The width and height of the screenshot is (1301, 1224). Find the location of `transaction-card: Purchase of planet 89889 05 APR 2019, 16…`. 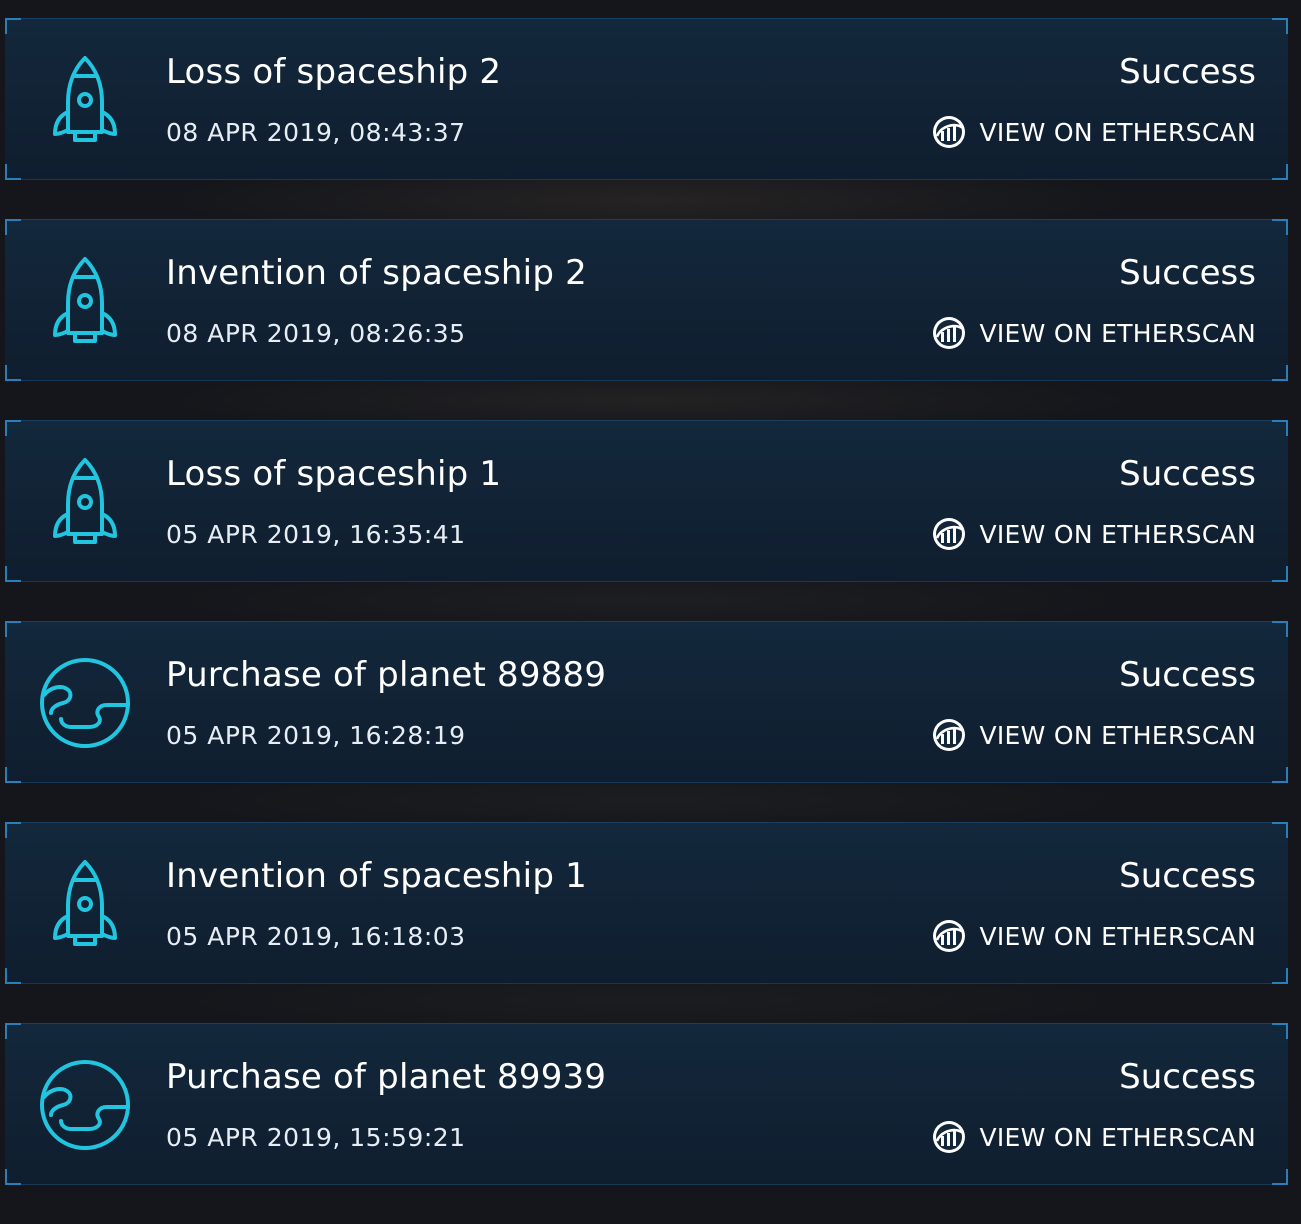

transaction-card: Purchase of planet 89889 05 APR 2019, 16… is located at coordinates (646, 702).